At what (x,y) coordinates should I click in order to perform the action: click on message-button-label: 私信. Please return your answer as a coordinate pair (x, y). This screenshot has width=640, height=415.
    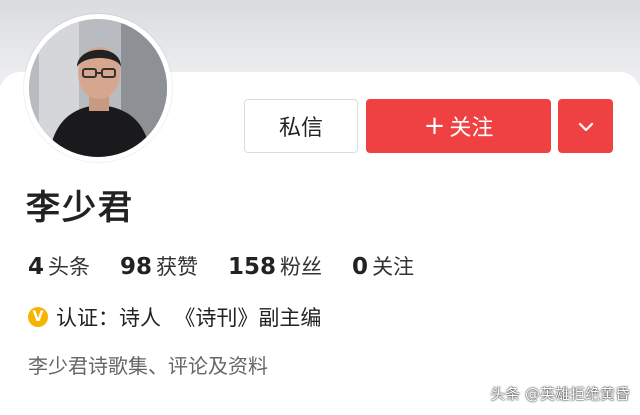
    Looking at the image, I should click on (300, 128).